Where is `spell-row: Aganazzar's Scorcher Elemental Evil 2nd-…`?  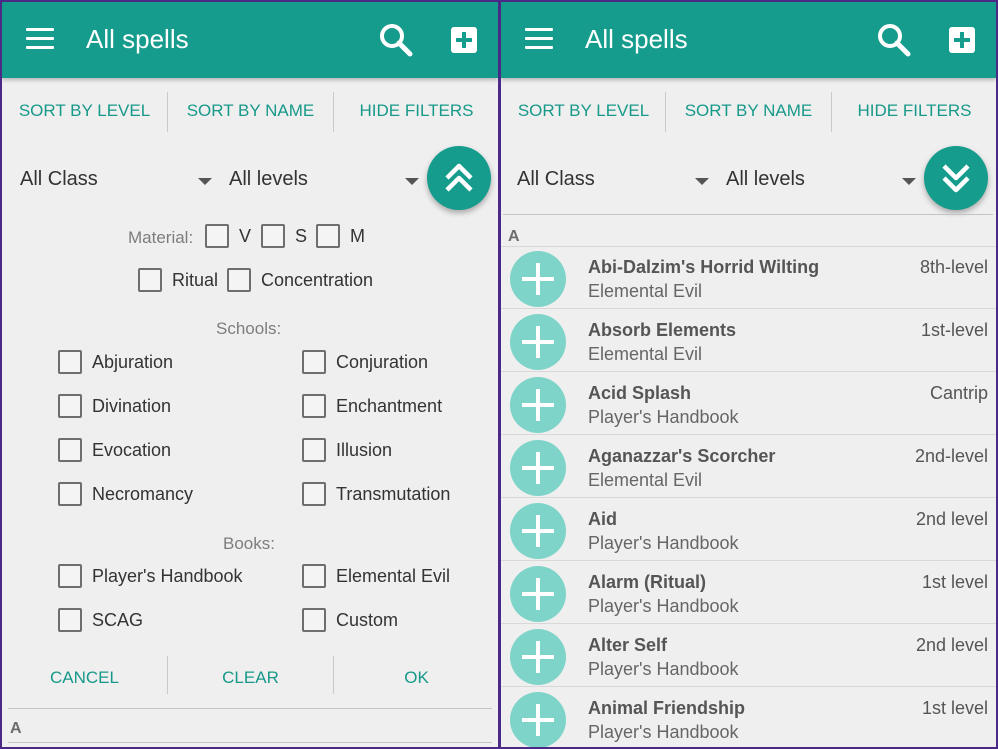
spell-row: Aganazzar's Scorcher Elemental Evil 2nd-… is located at coordinates (748, 467).